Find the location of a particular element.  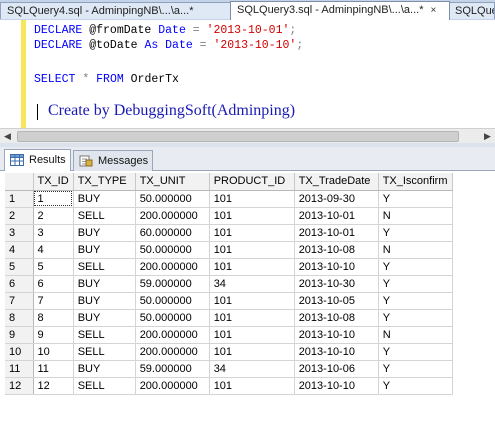

row-number: 2 is located at coordinates (19, 216).